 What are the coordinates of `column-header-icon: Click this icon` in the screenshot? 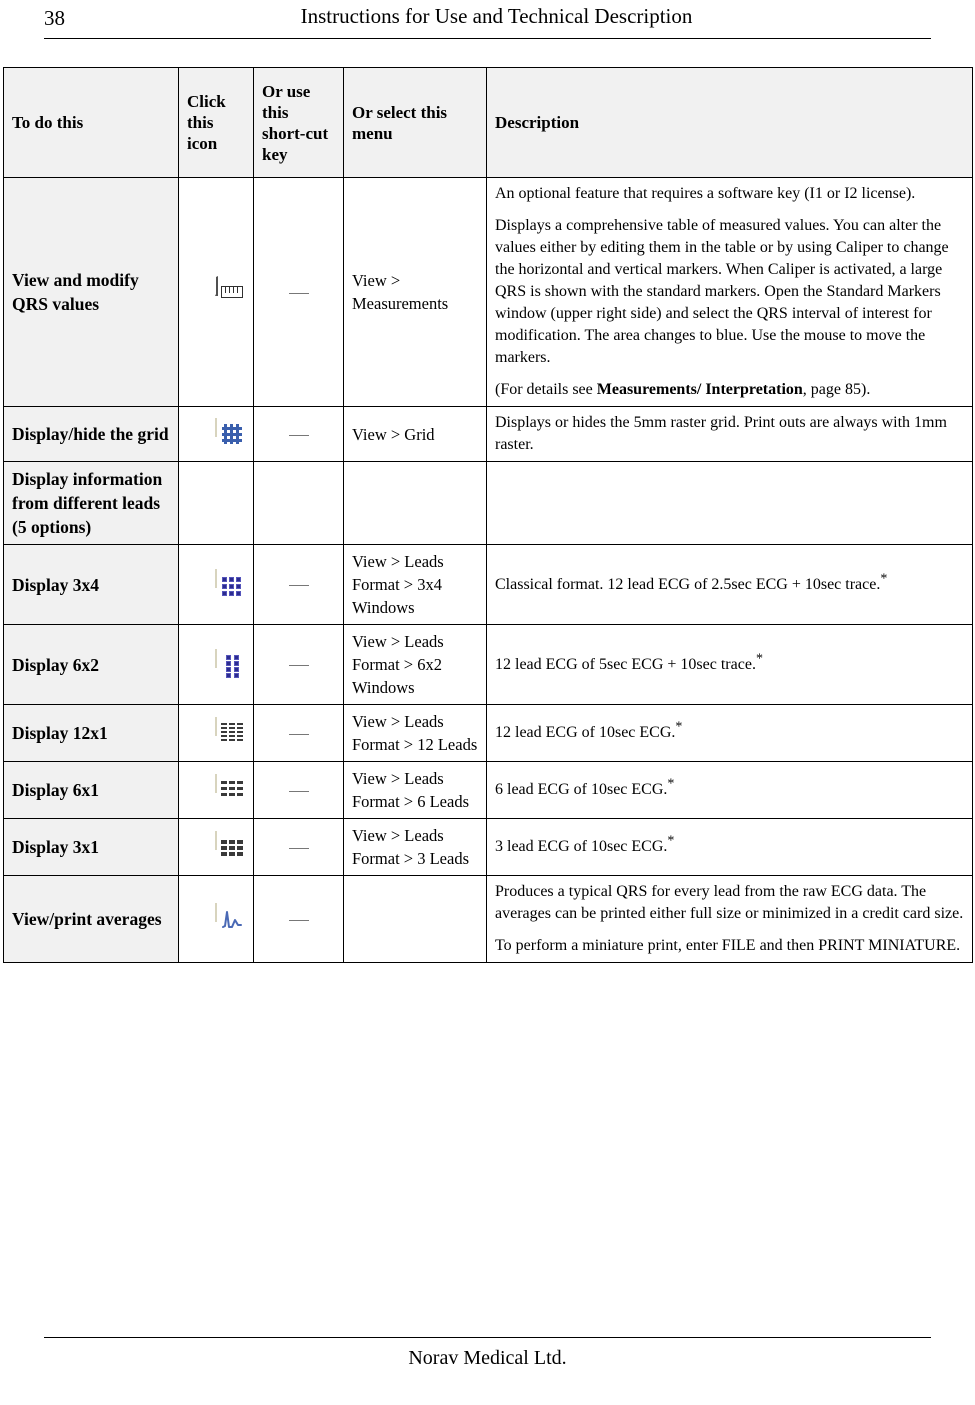 It's located at (216, 122).